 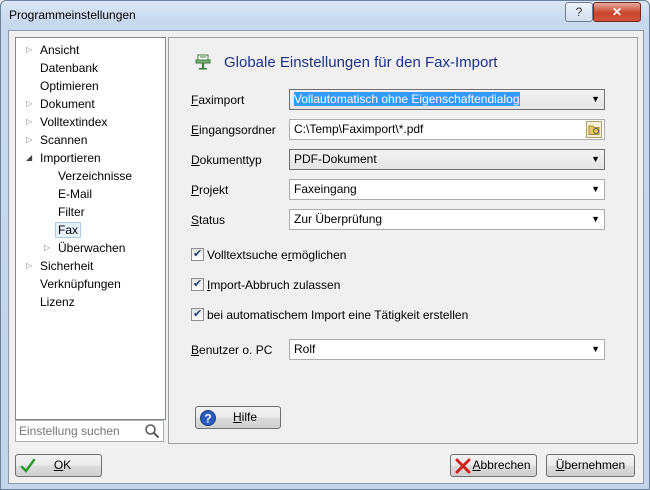 I want to click on settings-search, so click(x=89, y=431).